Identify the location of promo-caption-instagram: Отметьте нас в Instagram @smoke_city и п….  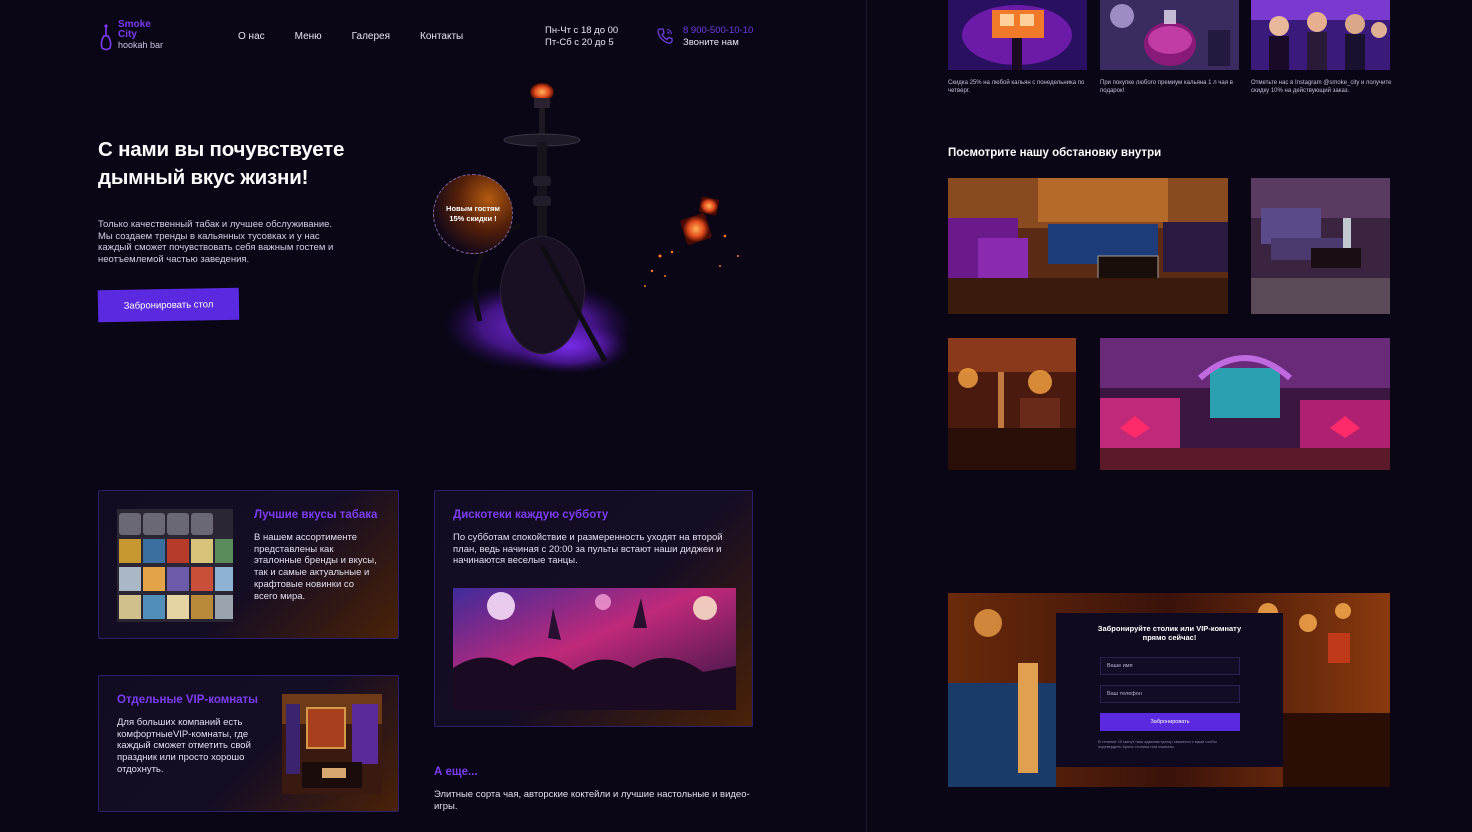
(1321, 87).